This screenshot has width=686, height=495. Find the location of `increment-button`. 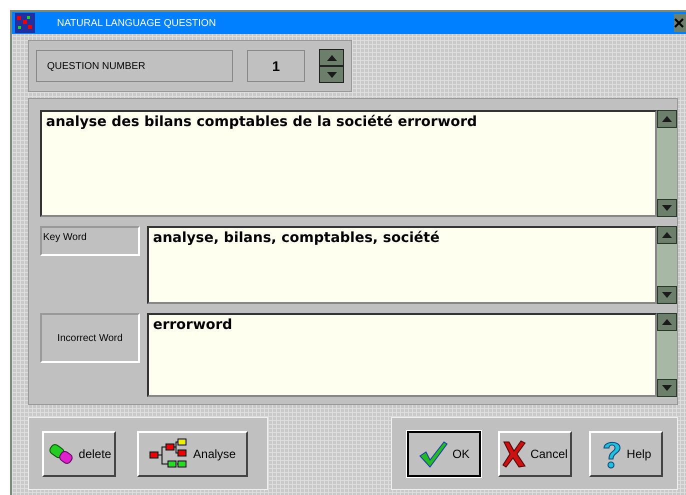

increment-button is located at coordinates (331, 57).